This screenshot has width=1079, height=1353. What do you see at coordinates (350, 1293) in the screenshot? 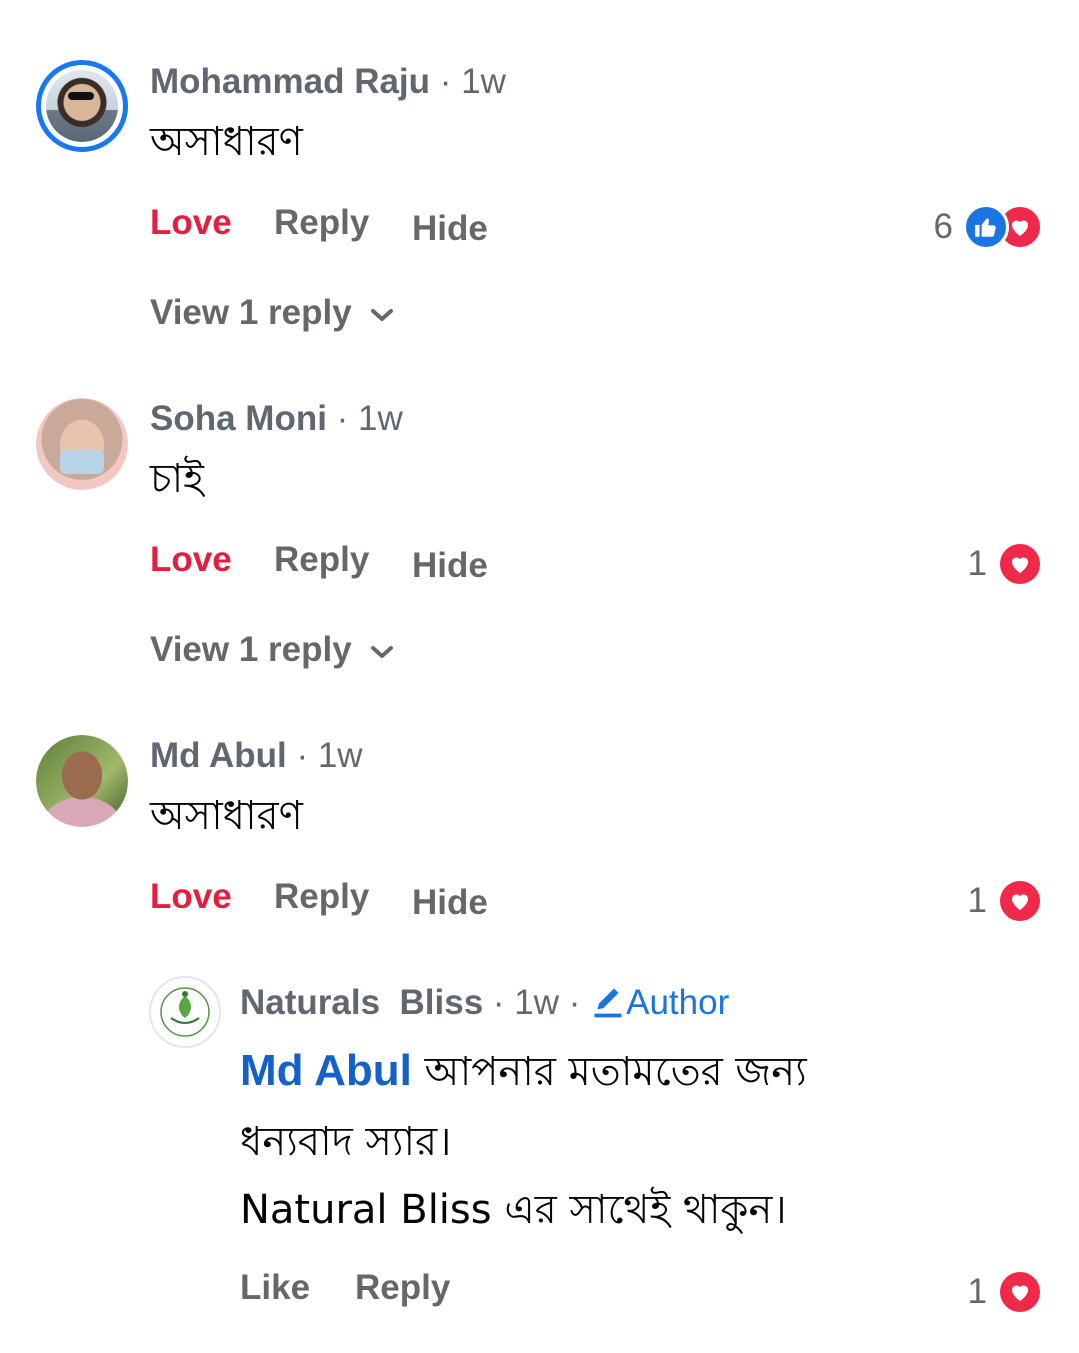
I see `reply-actions: Like Reply` at bounding box center [350, 1293].